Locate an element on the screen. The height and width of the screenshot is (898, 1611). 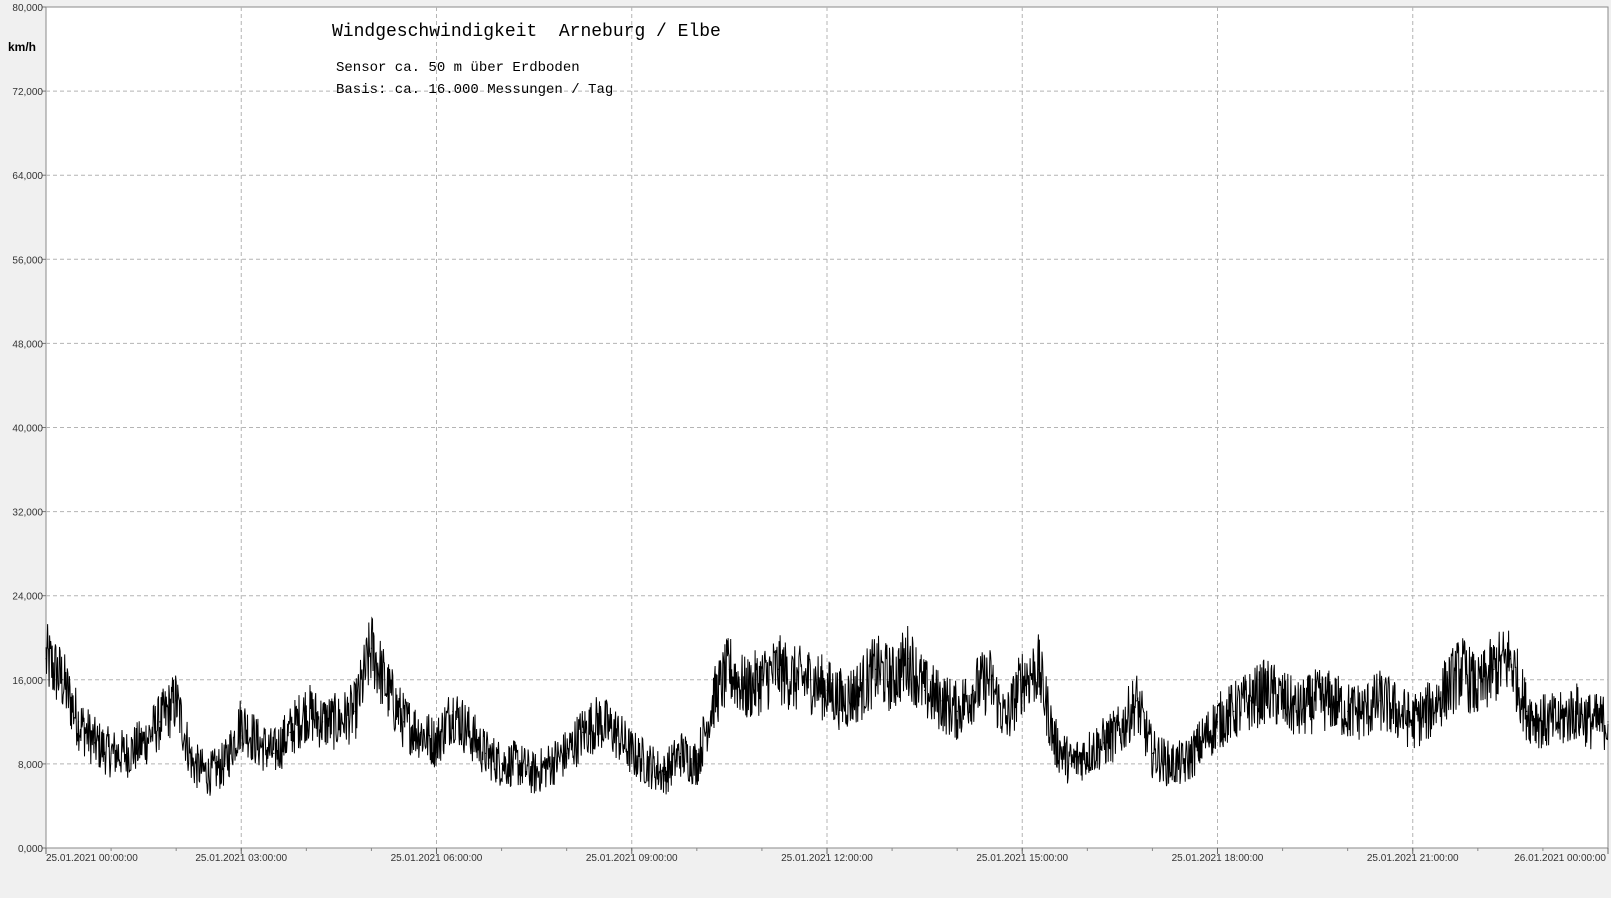
x-tick-label: 25.01.2021 18:00:00 is located at coordinates (1218, 858).